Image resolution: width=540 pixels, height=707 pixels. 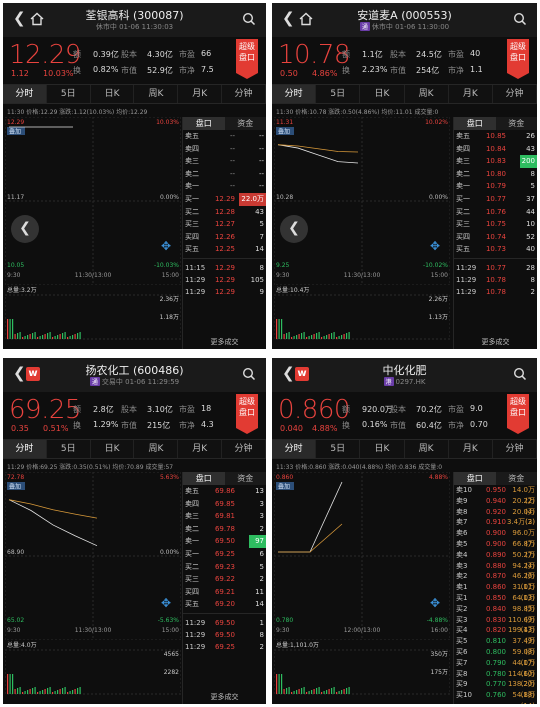 What do you see at coordinates (495, 673) in the screenshot?
I see `book-price: 0.780` at bounding box center [495, 673].